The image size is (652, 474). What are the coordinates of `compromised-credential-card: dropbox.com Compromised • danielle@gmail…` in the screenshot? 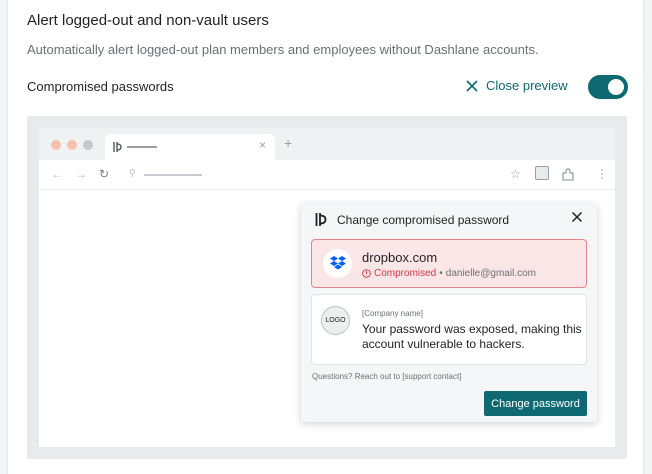 It's located at (449, 263).